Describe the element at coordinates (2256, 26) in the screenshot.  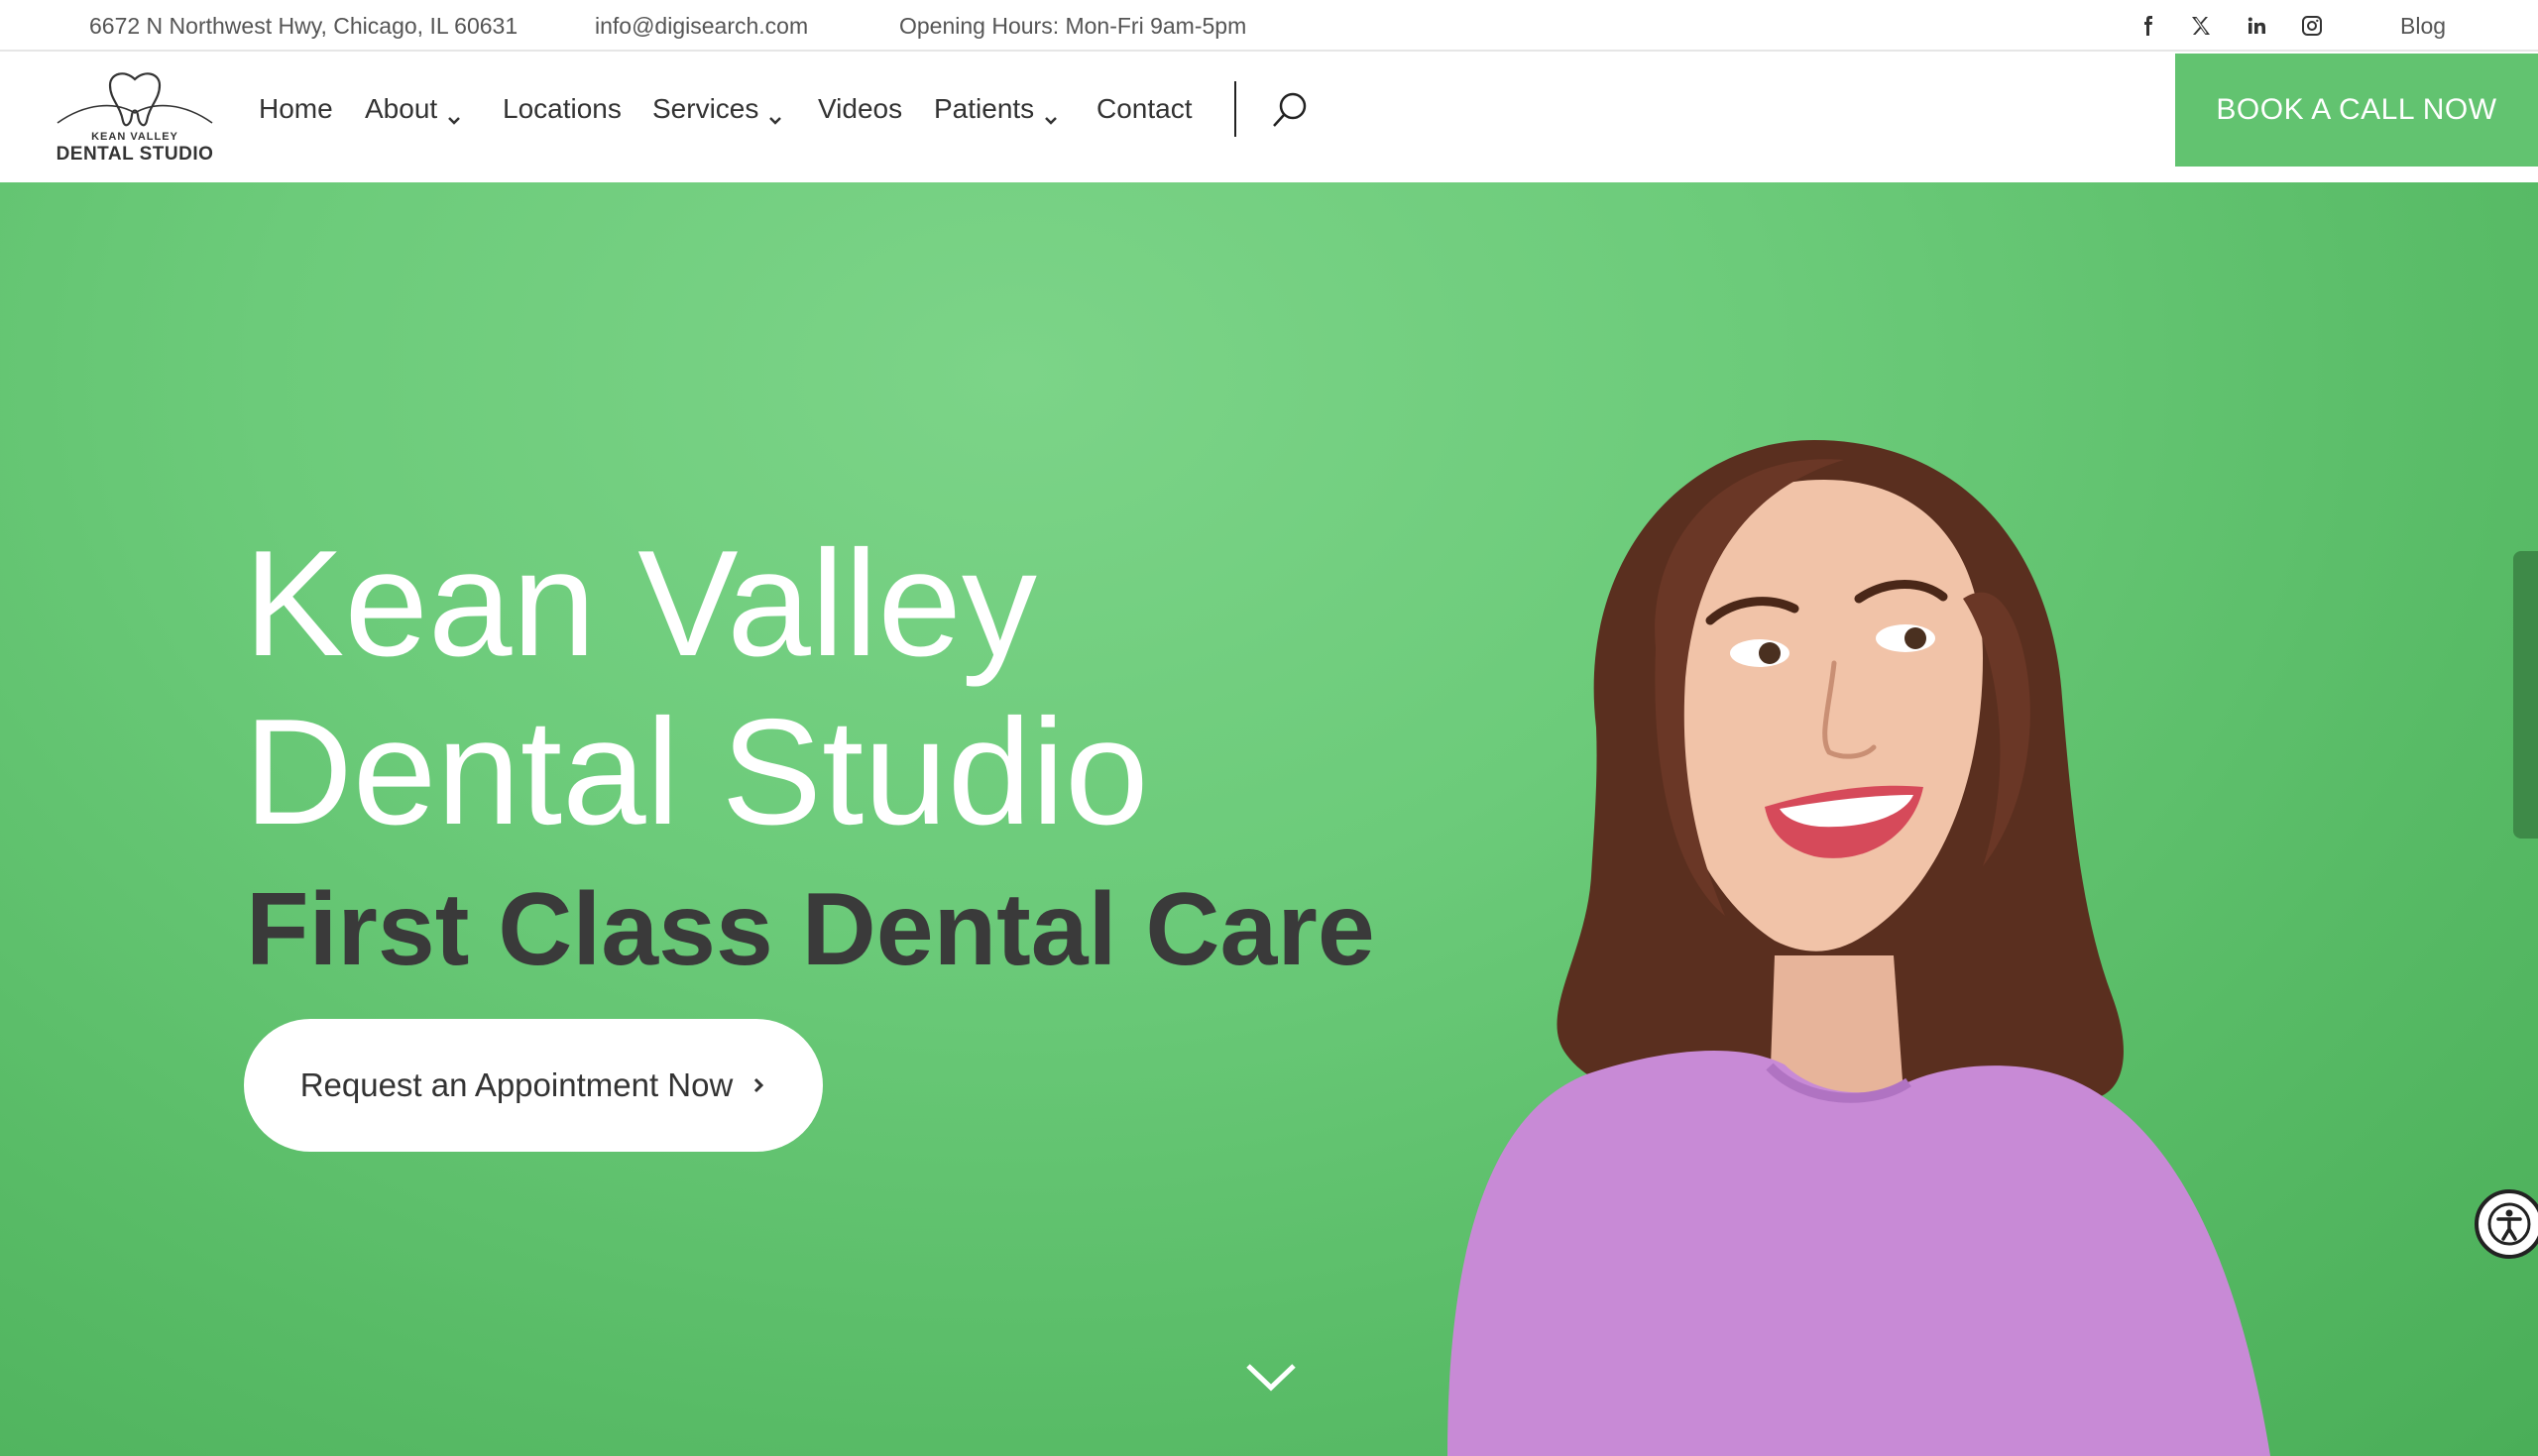
I see `linkedin-icon` at that location.